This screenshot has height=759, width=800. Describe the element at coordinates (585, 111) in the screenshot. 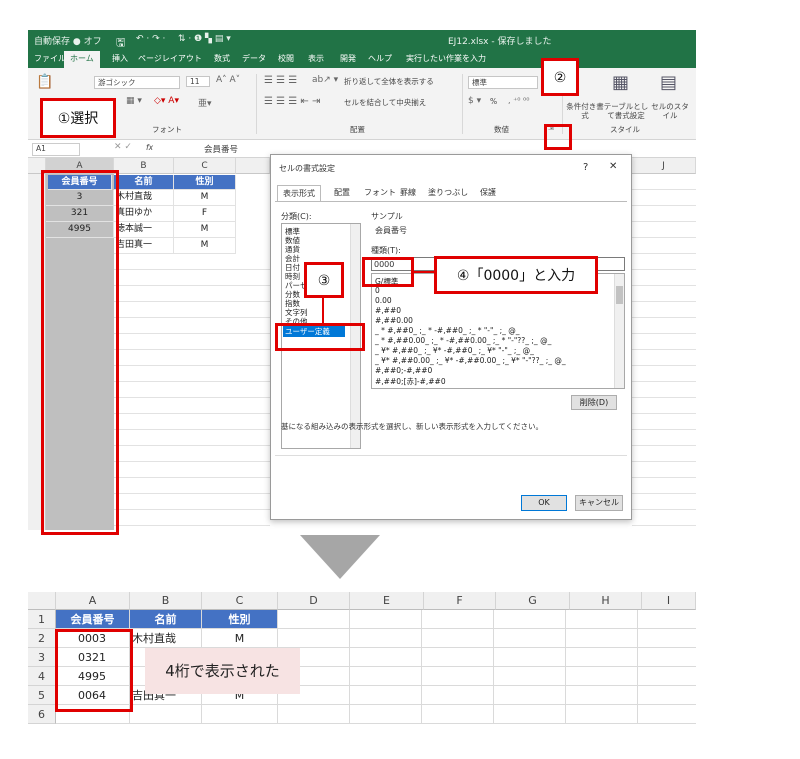

I see `conditional-format-button: 条件付き書式` at that location.